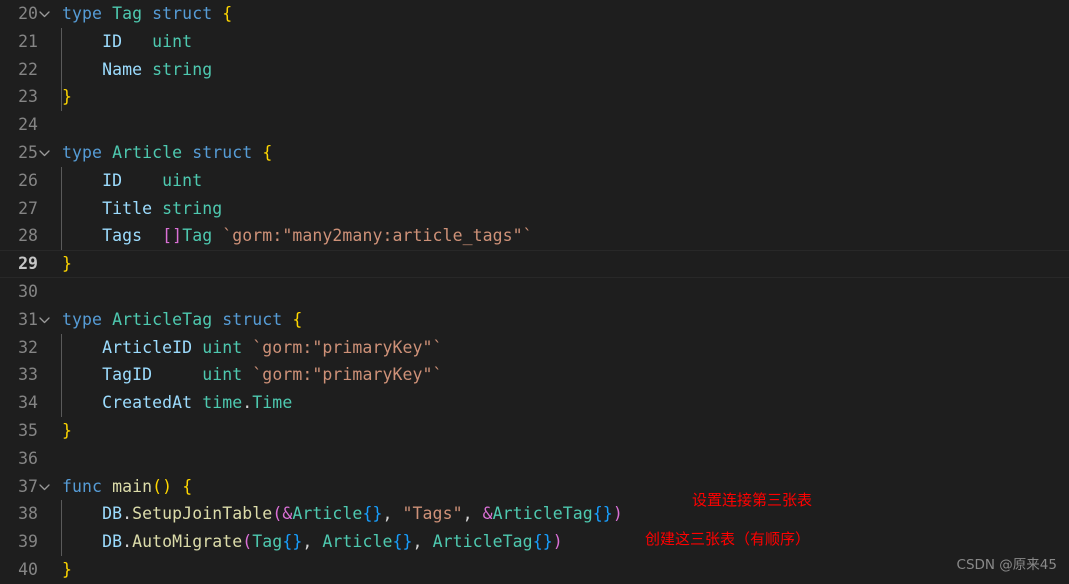 This screenshot has width=1069, height=584. I want to click on code-line: 30, so click(534, 292).